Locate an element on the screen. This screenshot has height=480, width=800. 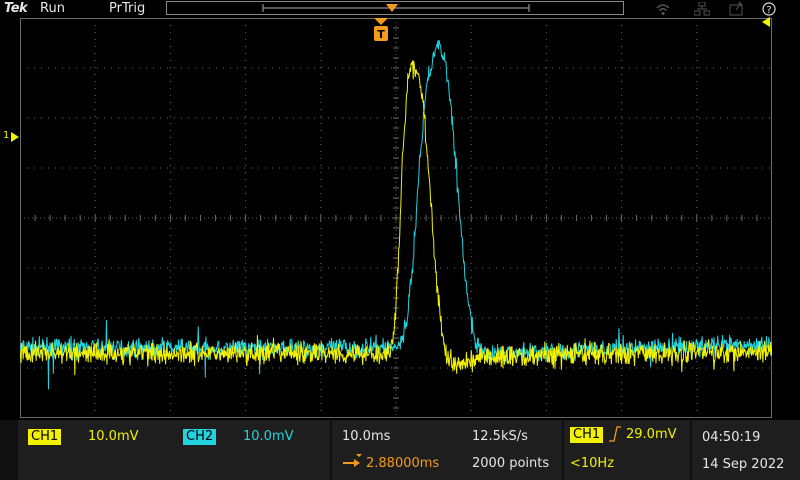
horizontal-panel: 10.0ms 12.5kS/s 2.88000ms 2000 points is located at coordinates (447, 450).